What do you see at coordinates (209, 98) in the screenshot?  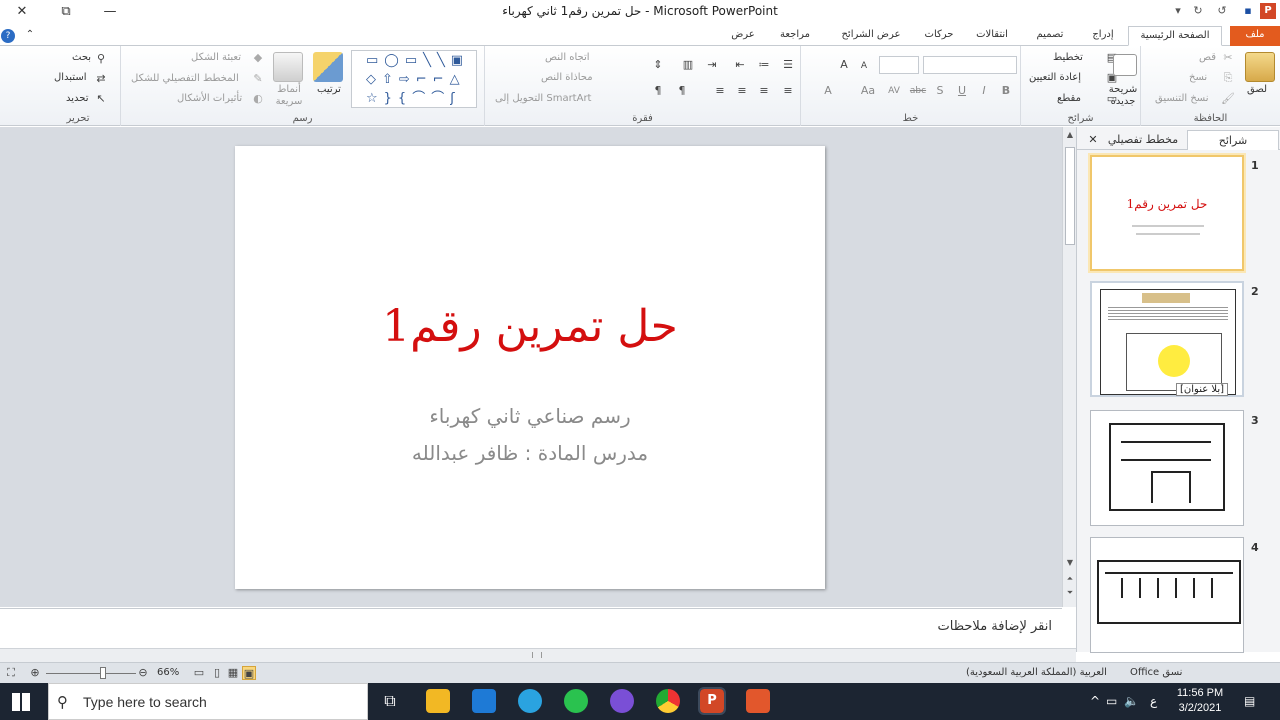 I see `shape-effects-button: تأثيرات الأشكال` at bounding box center [209, 98].